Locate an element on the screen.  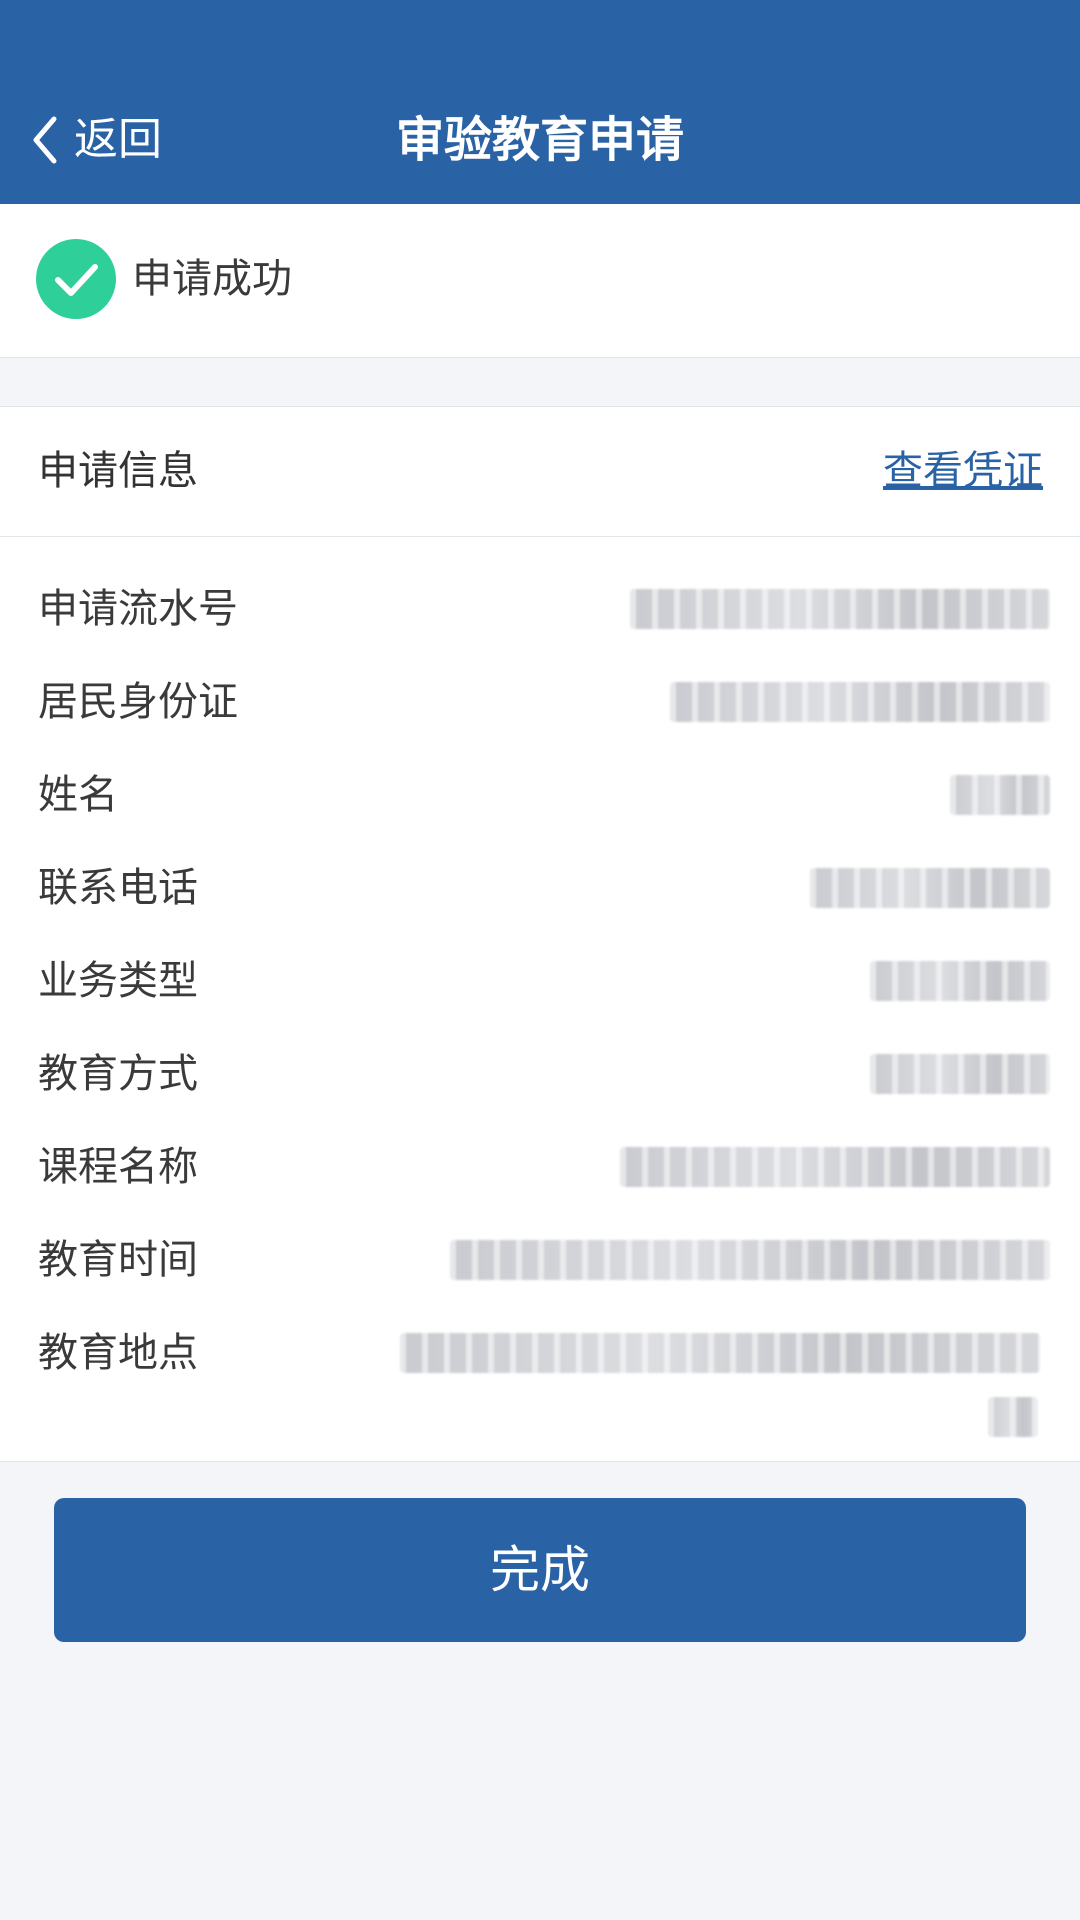
check-circle-icon is located at coordinates (76, 279).